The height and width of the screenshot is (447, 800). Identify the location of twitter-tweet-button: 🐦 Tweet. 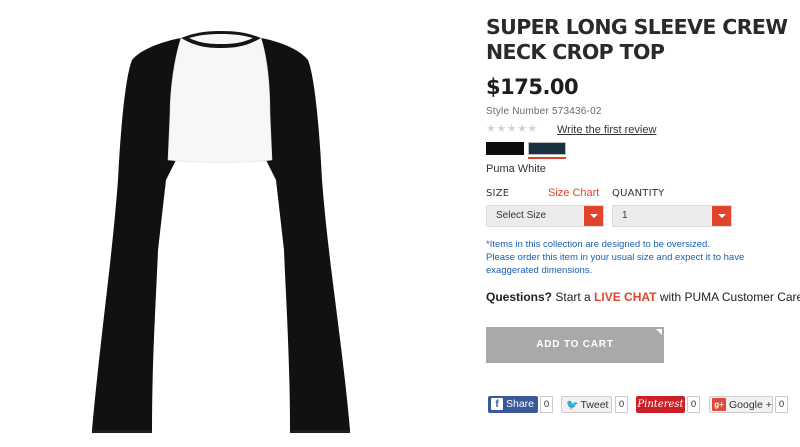
(586, 404).